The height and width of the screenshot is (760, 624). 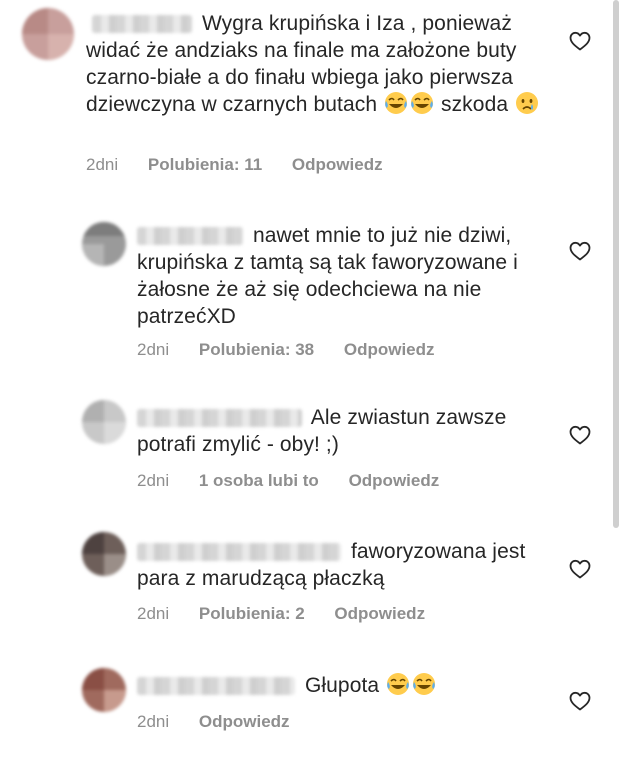 I want to click on crying-face-emoji, so click(x=527, y=103).